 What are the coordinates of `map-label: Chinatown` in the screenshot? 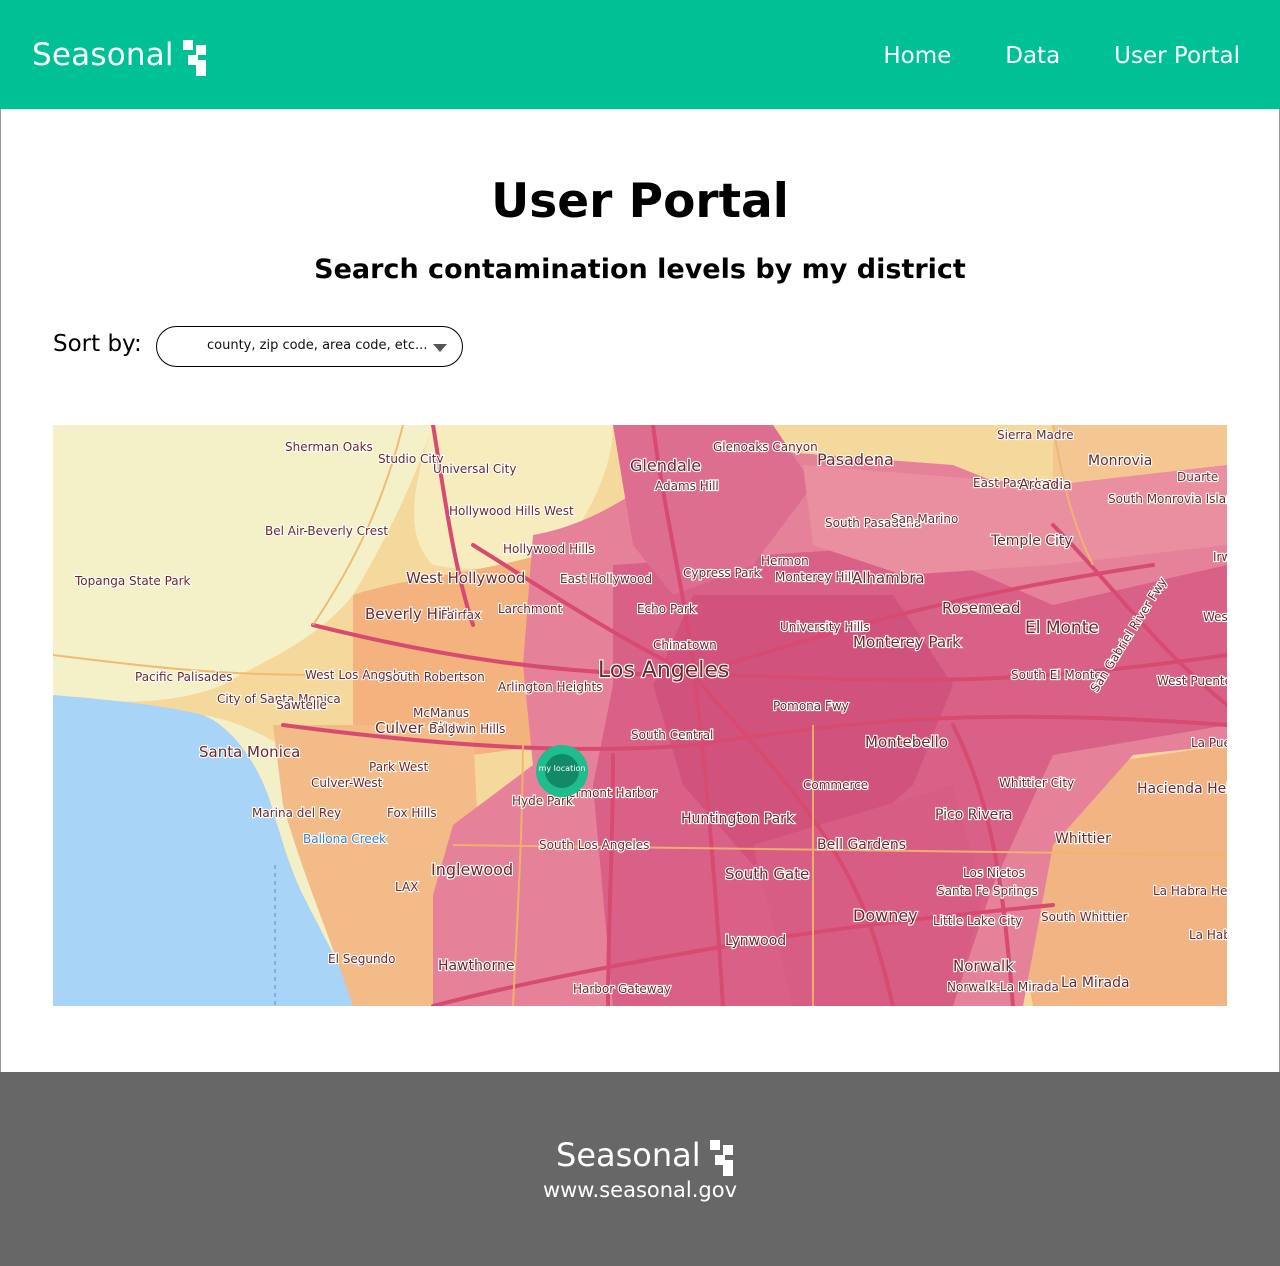 It's located at (685, 645).